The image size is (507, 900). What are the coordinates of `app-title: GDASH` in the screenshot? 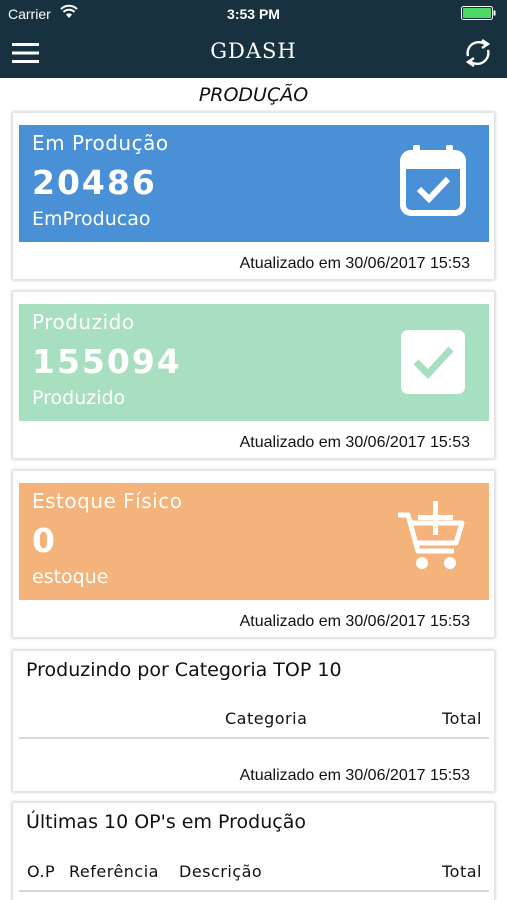 It's located at (253, 51).